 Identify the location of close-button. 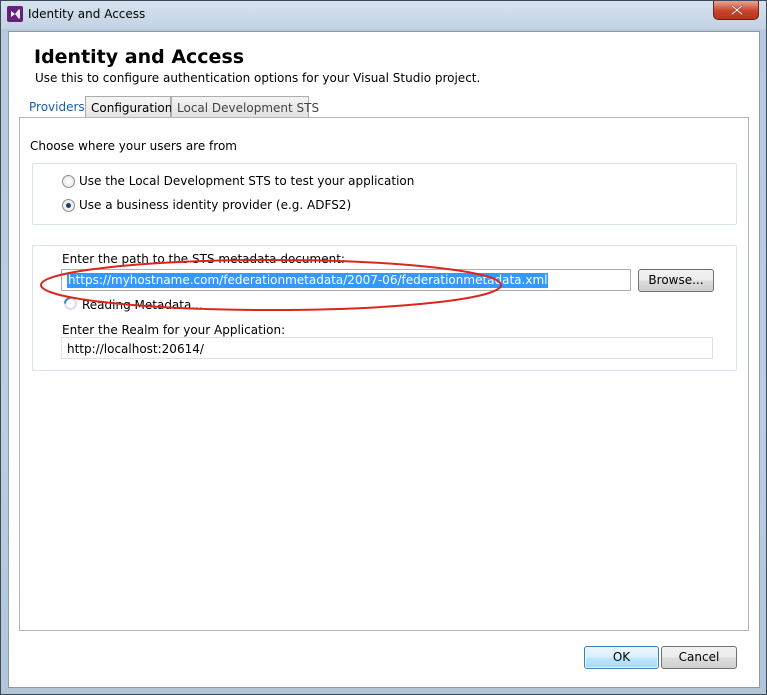
(736, 10).